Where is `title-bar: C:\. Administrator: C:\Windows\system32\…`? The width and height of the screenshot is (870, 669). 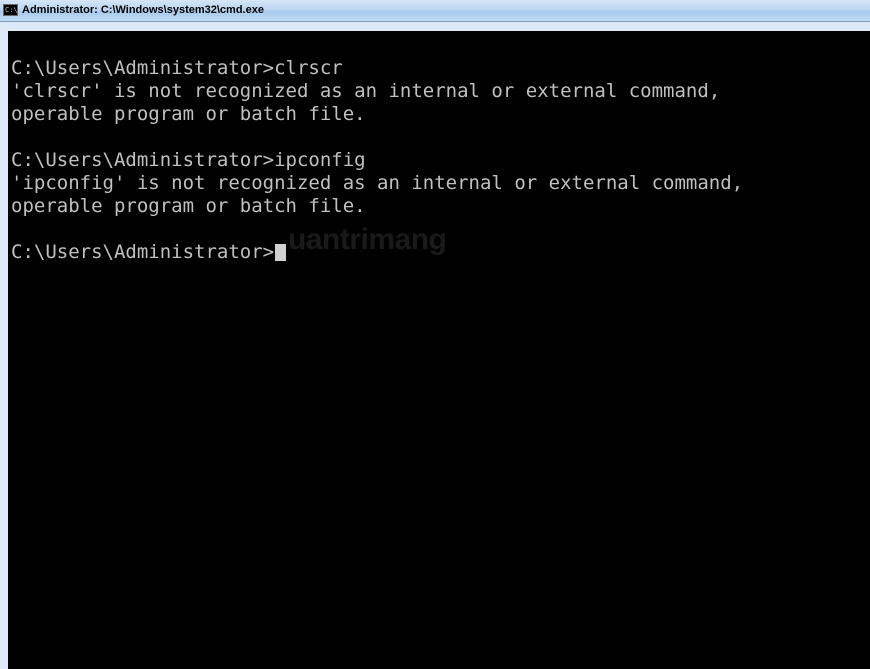 title-bar: C:\. Administrator: C:\Windows\system32\… is located at coordinates (435, 11).